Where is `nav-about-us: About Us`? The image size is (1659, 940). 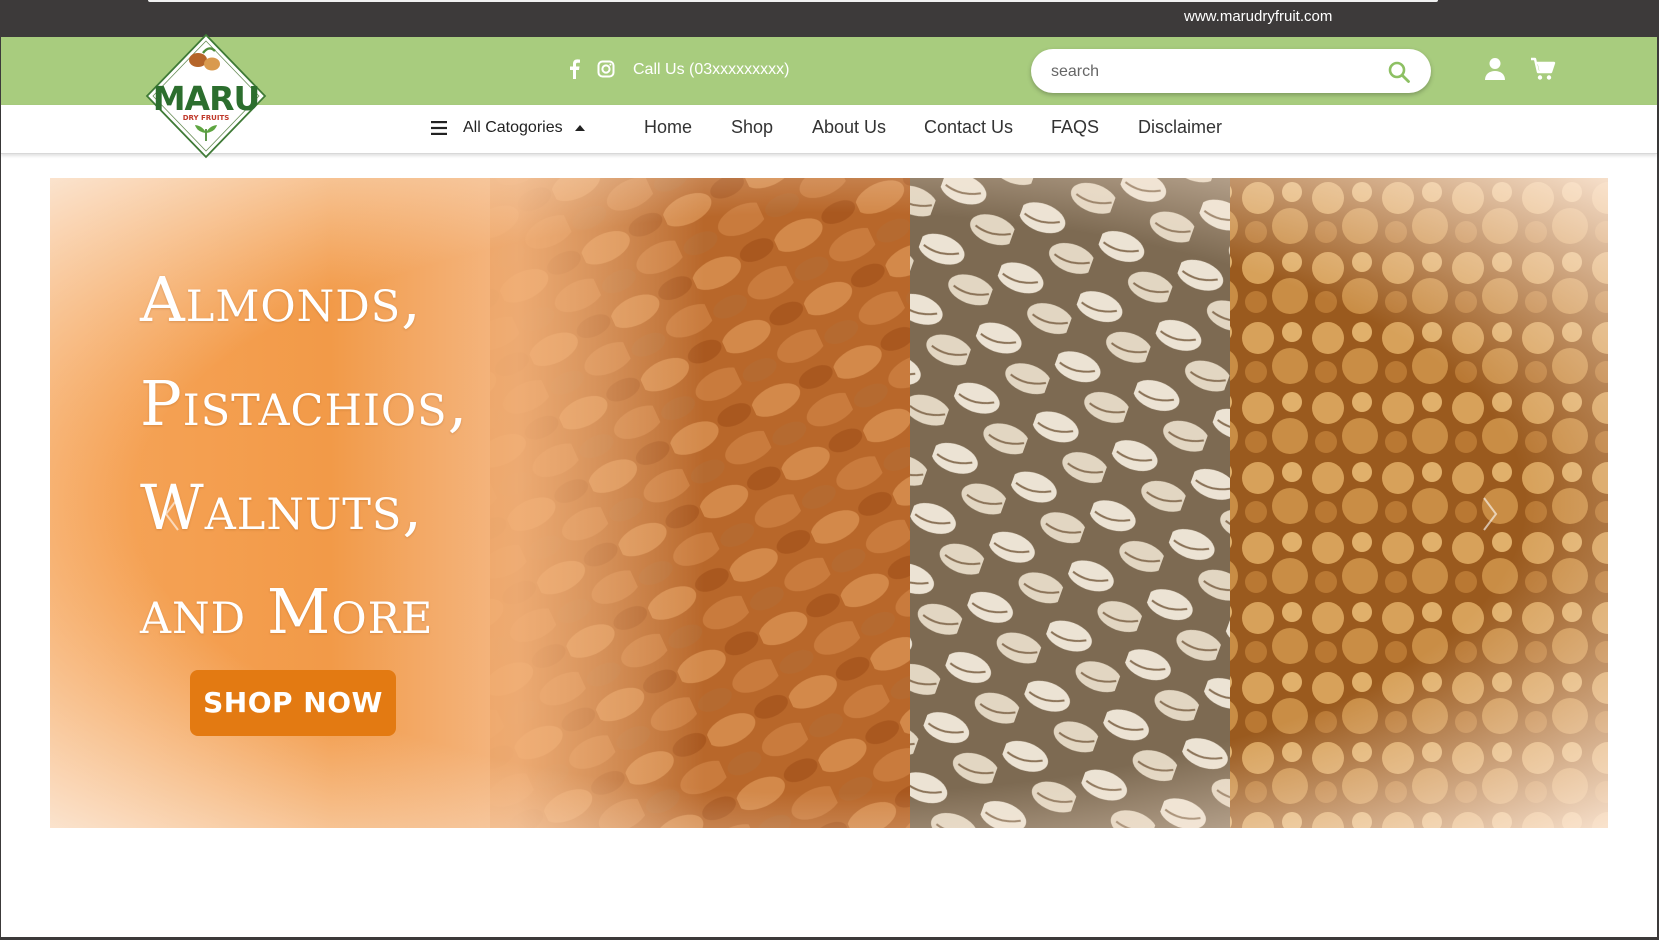 nav-about-us: About Us is located at coordinates (849, 127).